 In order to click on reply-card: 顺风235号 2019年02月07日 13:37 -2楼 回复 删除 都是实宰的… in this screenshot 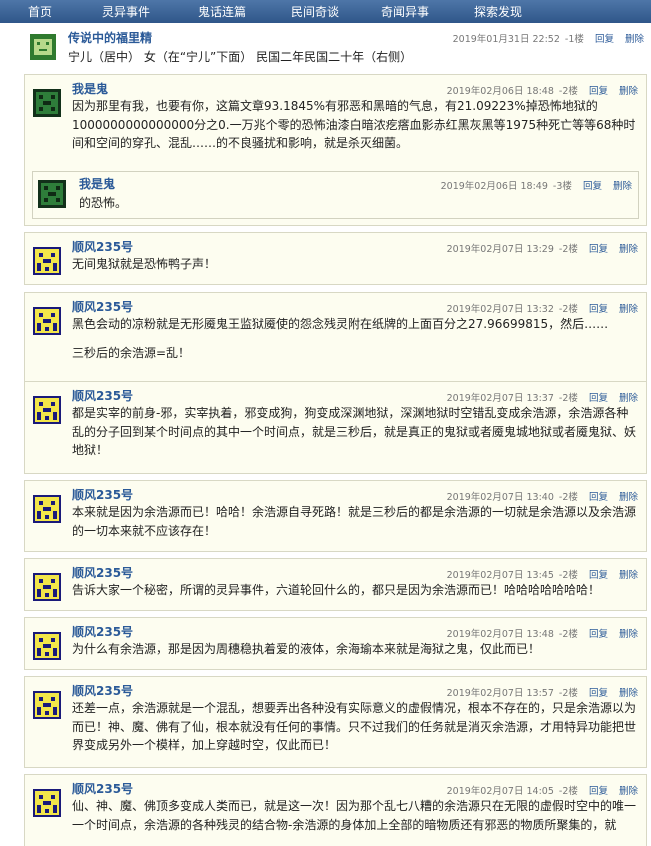, I will do `click(335, 427)`.